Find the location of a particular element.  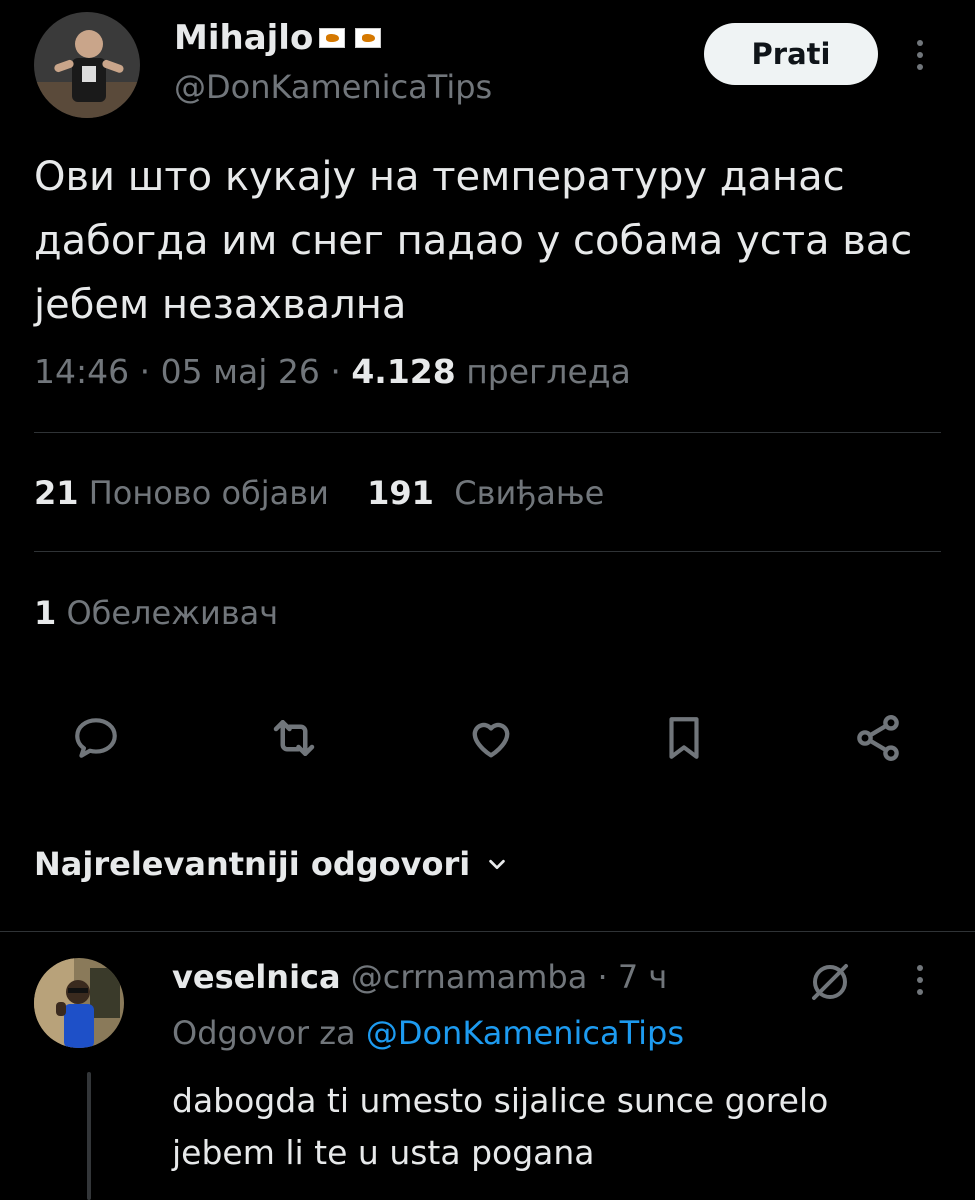

tweet-time: 14:46 is located at coordinates (81, 371).